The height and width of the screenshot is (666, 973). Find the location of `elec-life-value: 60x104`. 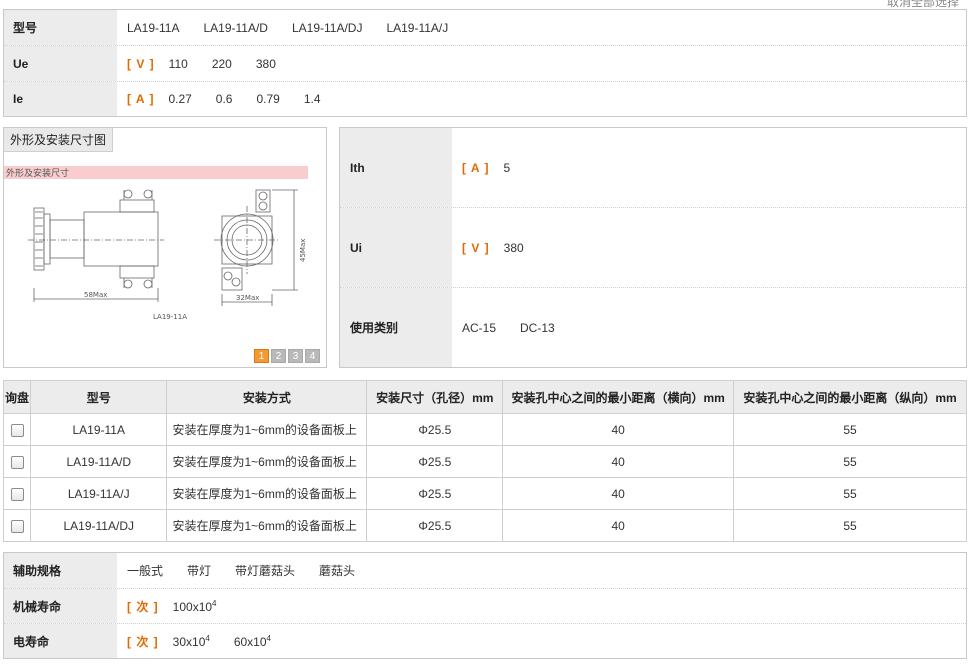

elec-life-value: 60x104 is located at coordinates (252, 641).